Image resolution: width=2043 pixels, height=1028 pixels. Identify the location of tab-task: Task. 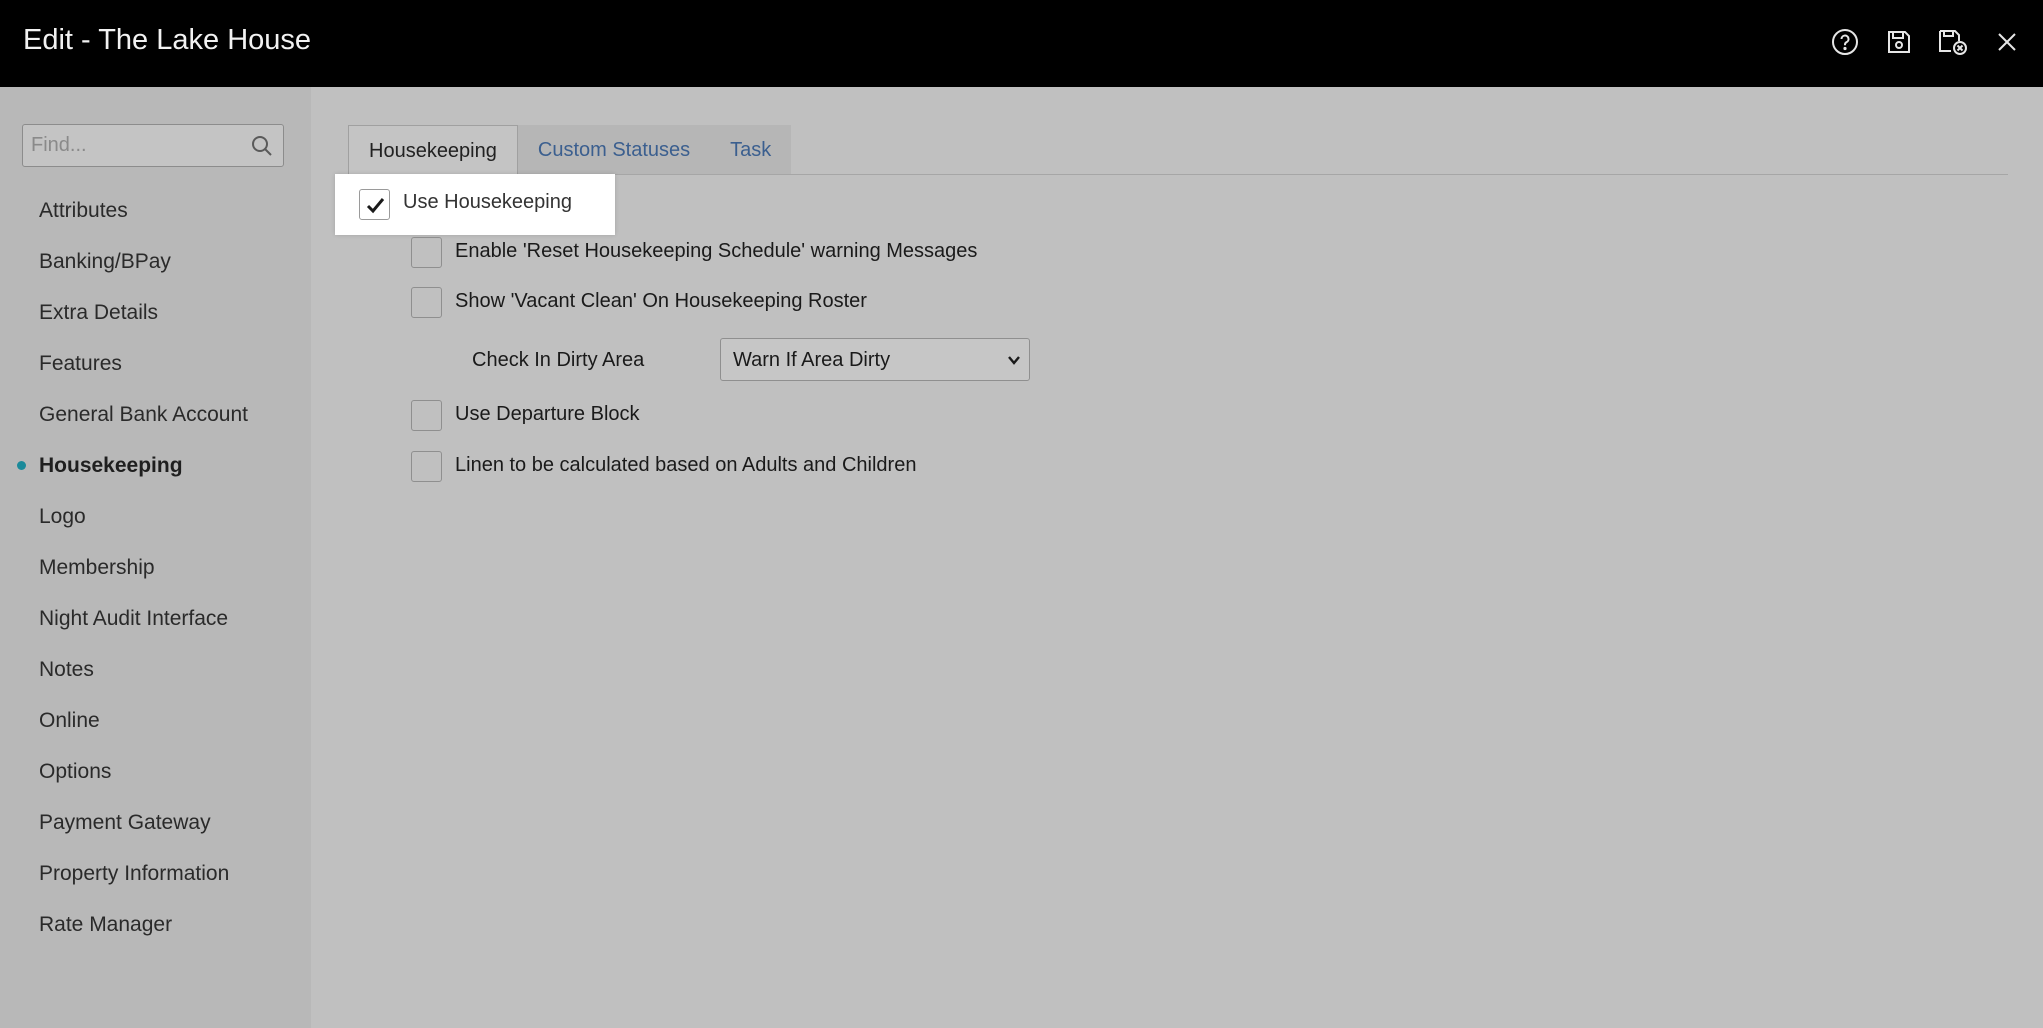
(751, 150).